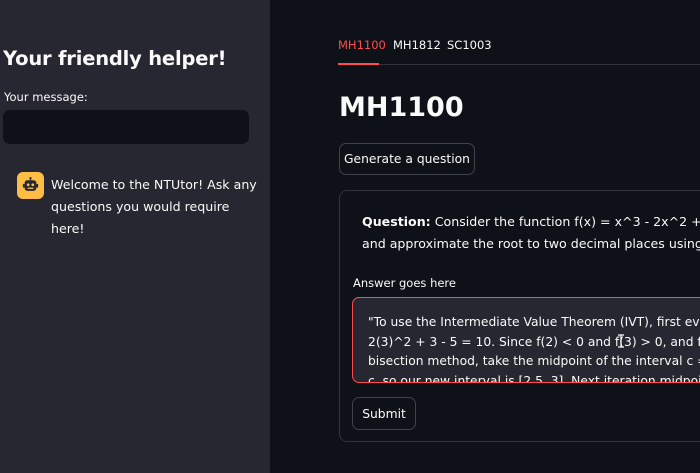 Image resolution: width=700 pixels, height=473 pixels. I want to click on question-prefix: Question:, so click(396, 221).